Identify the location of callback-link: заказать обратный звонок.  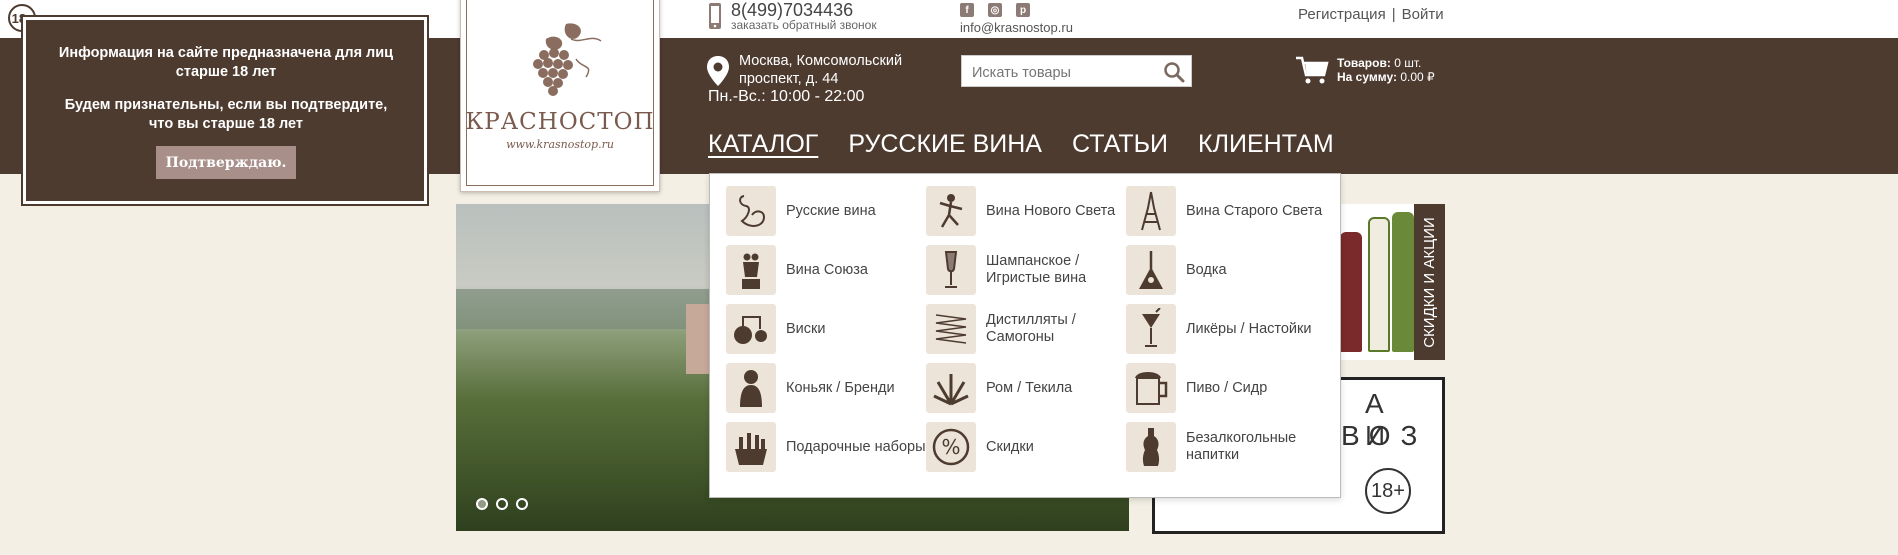
(804, 25).